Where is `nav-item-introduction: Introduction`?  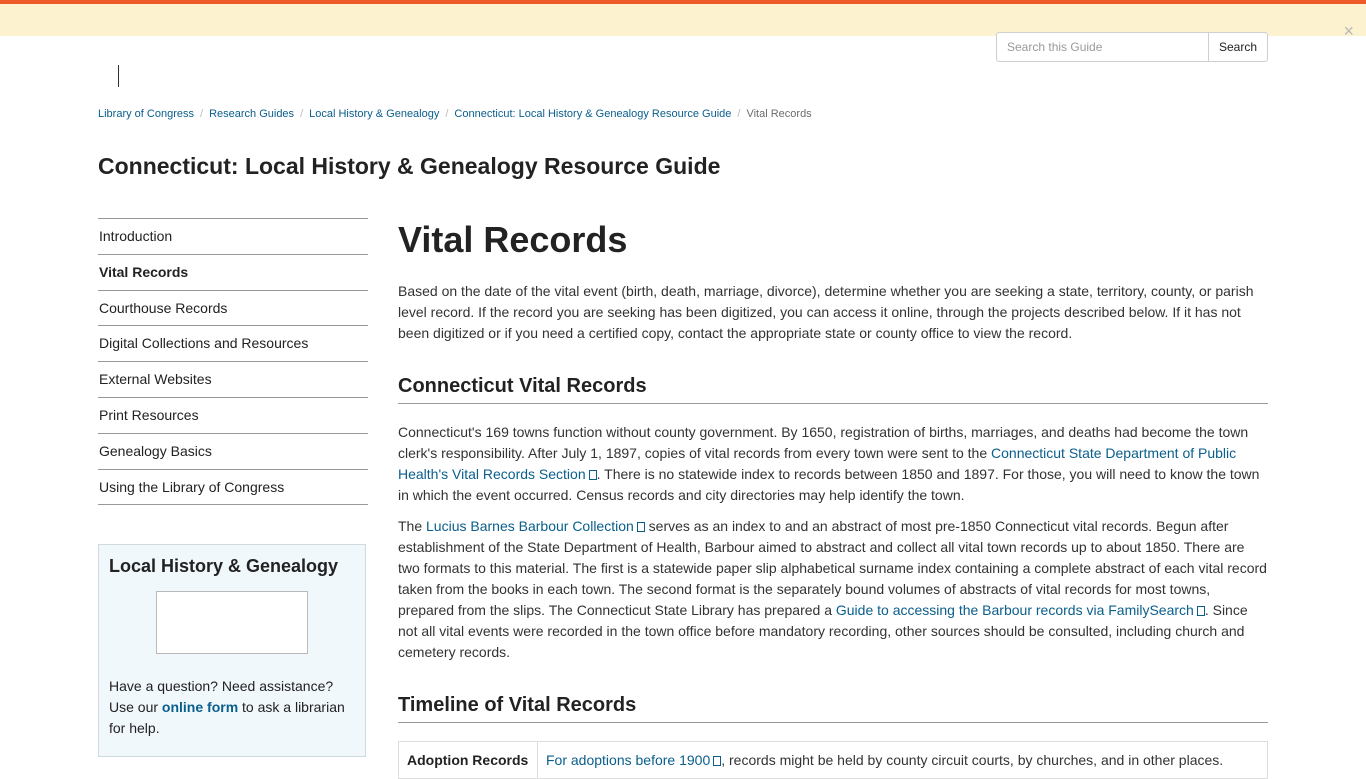
nav-item-introduction: Introduction is located at coordinates (233, 237).